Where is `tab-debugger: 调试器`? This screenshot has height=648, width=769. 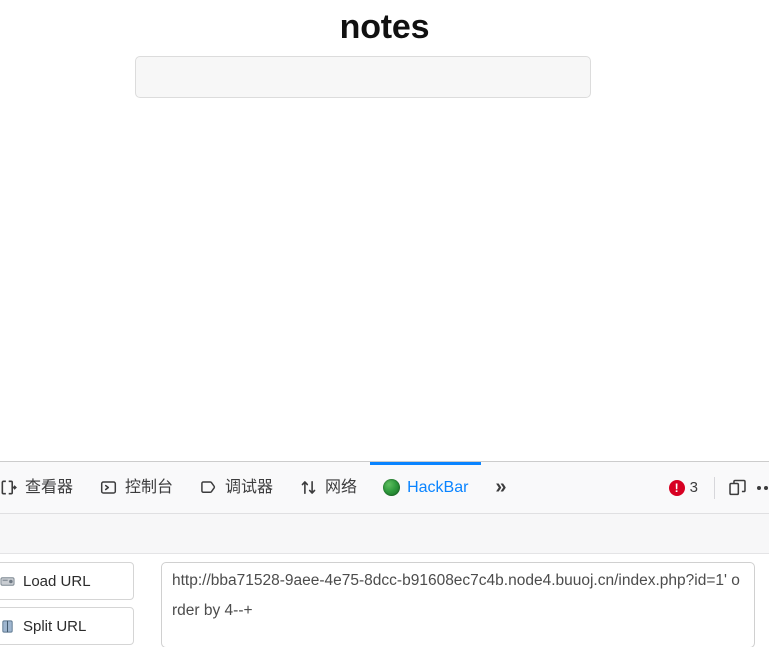
tab-debugger: 调试器 is located at coordinates (236, 487).